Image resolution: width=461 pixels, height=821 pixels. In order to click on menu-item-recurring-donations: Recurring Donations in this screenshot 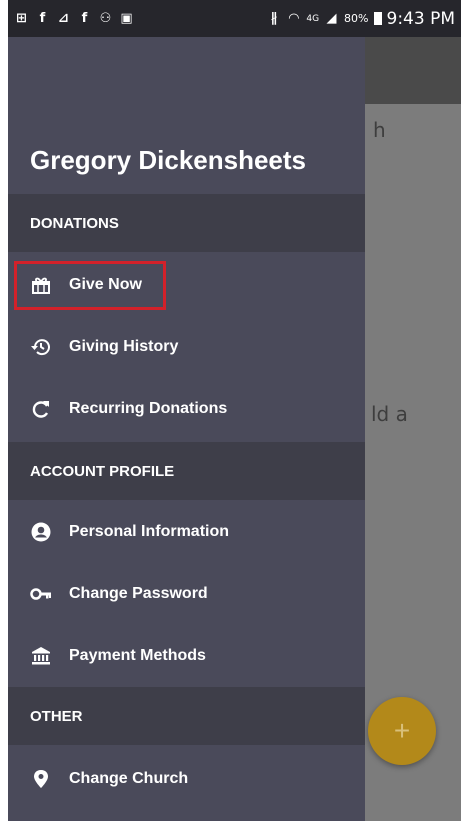, I will do `click(186, 409)`.